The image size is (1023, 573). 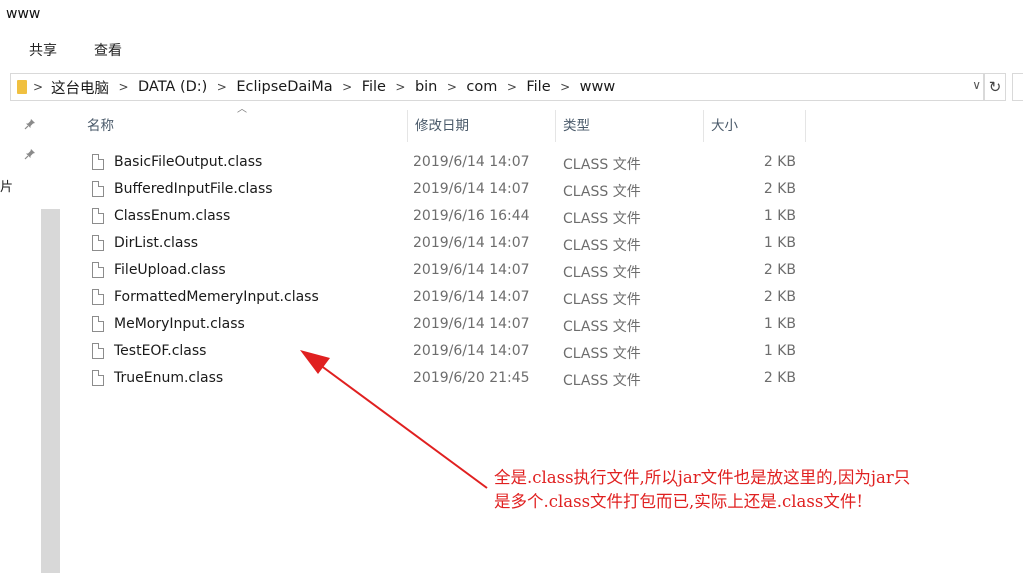 I want to click on column-header: ︿ 名称 修改日期 类型 大小, so click(x=445, y=123).